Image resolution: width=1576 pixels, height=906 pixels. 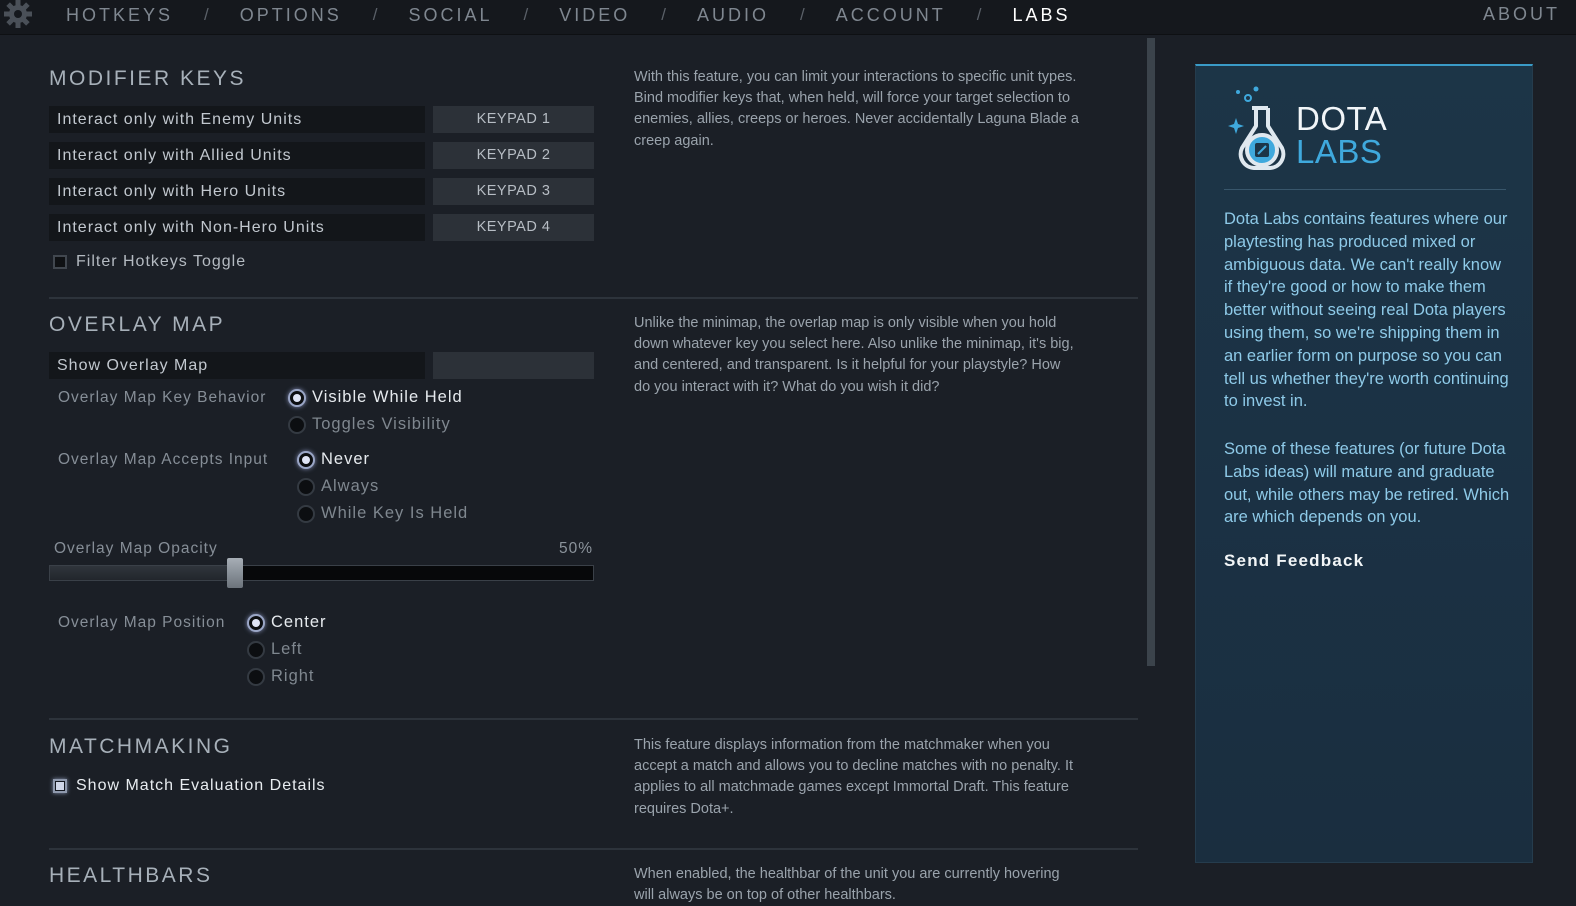 I want to click on accepts-input-label: Overlay Map Accepts Input, so click(x=163, y=459).